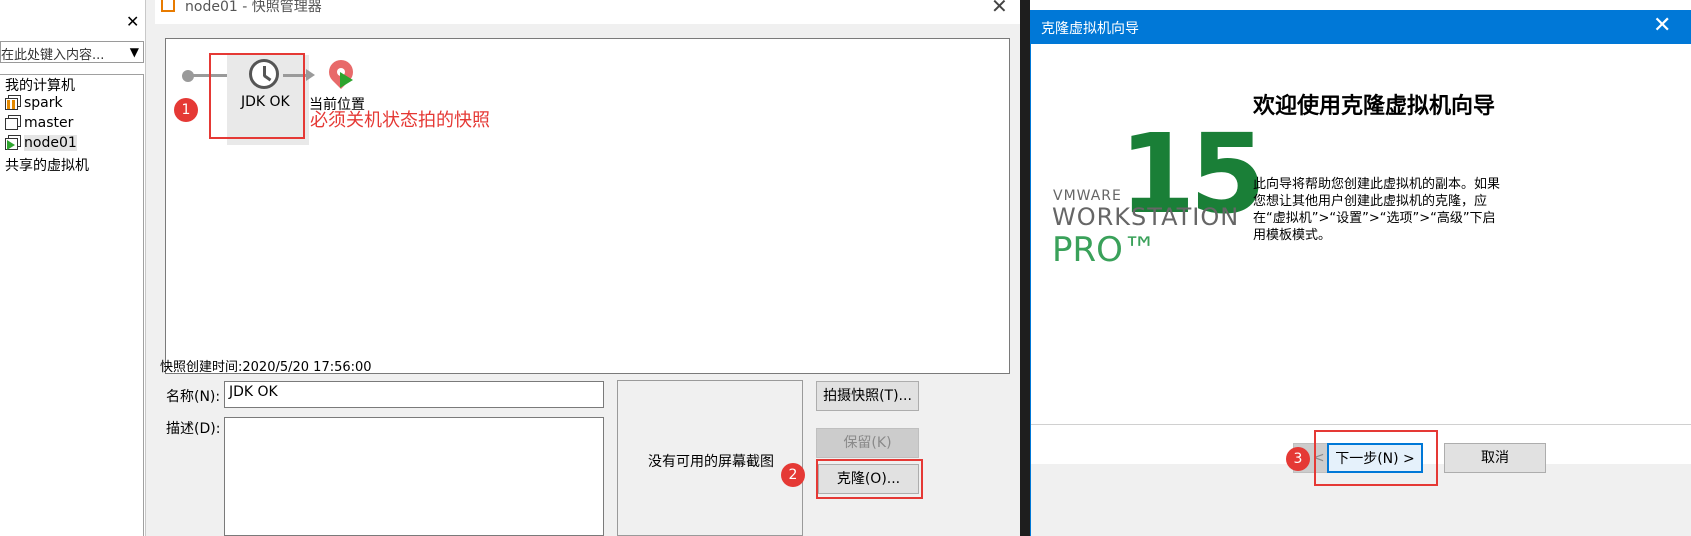 The image size is (1691, 536). I want to click on annotation-badge-2: 2, so click(793, 475).